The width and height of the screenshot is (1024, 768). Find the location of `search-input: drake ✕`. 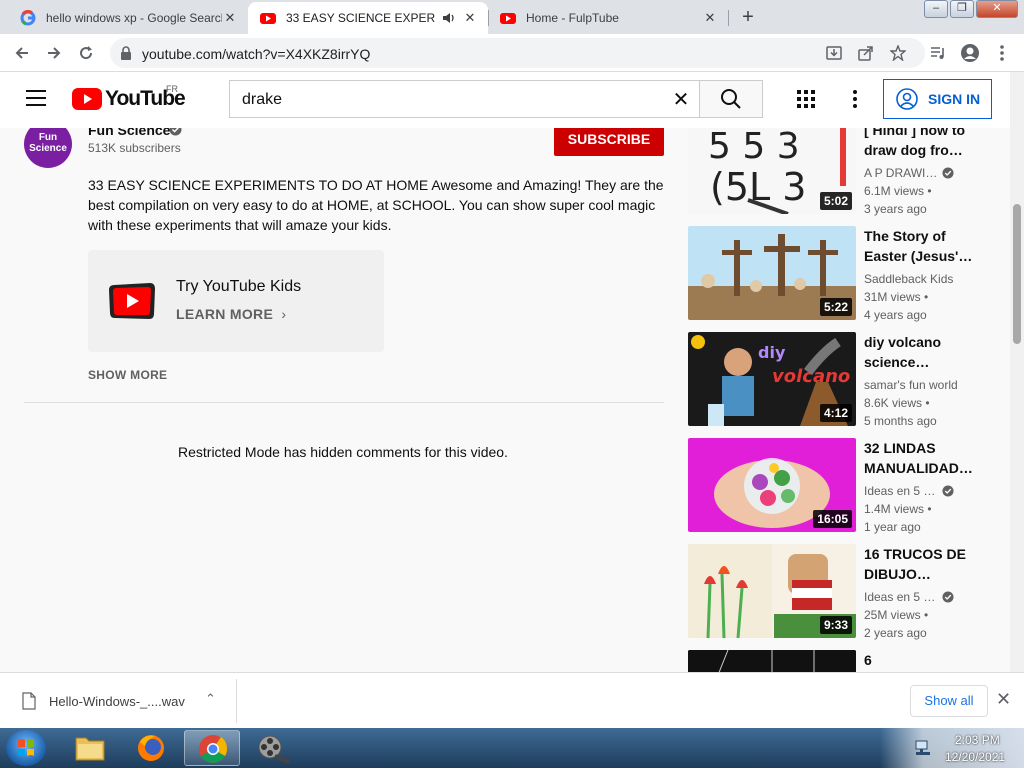

search-input: drake ✕ is located at coordinates (464, 99).